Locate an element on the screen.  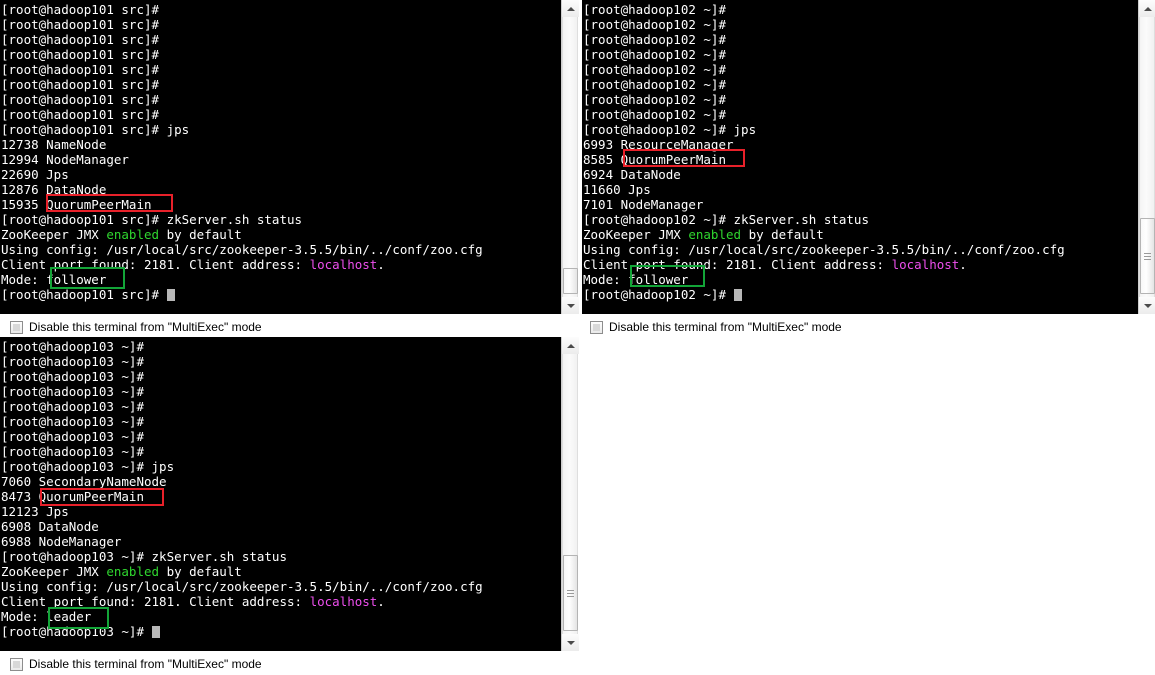
terminal-line: Mode: leader is located at coordinates (281, 616).